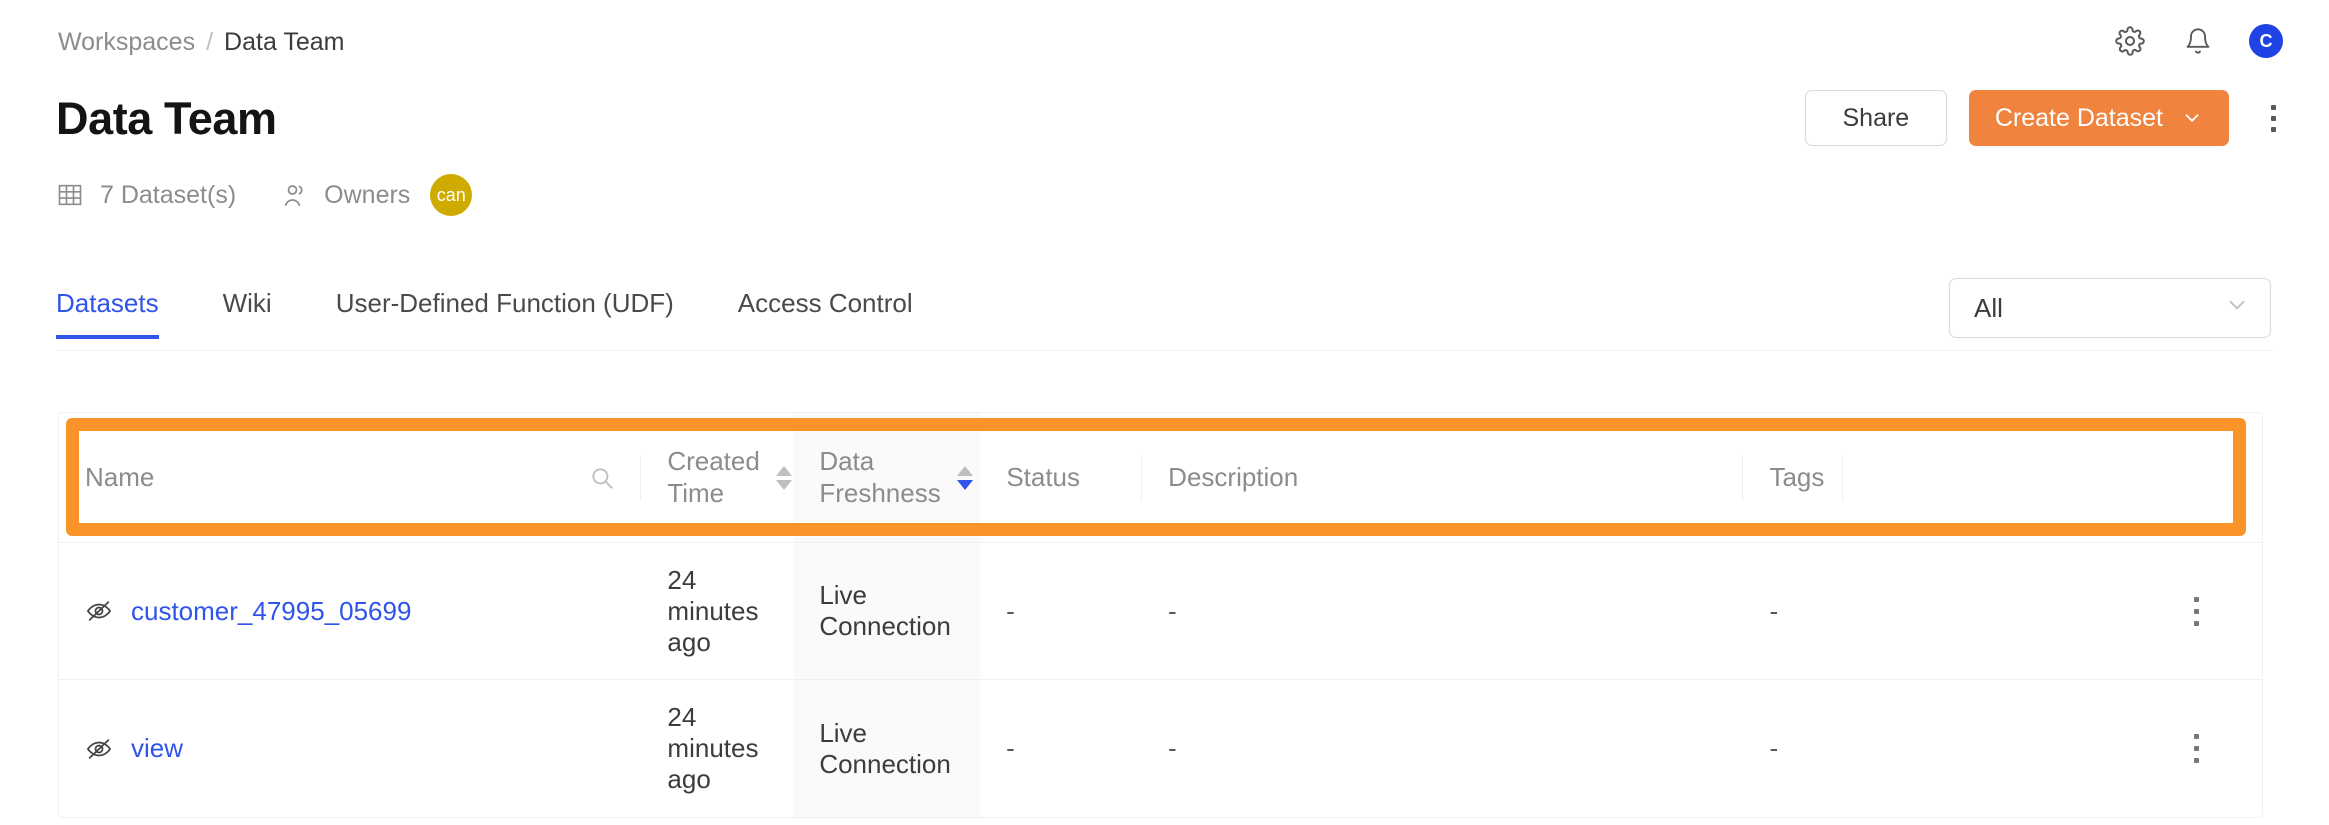 The height and width of the screenshot is (825, 2329). What do you see at coordinates (2130, 41) in the screenshot?
I see `gear-icon` at bounding box center [2130, 41].